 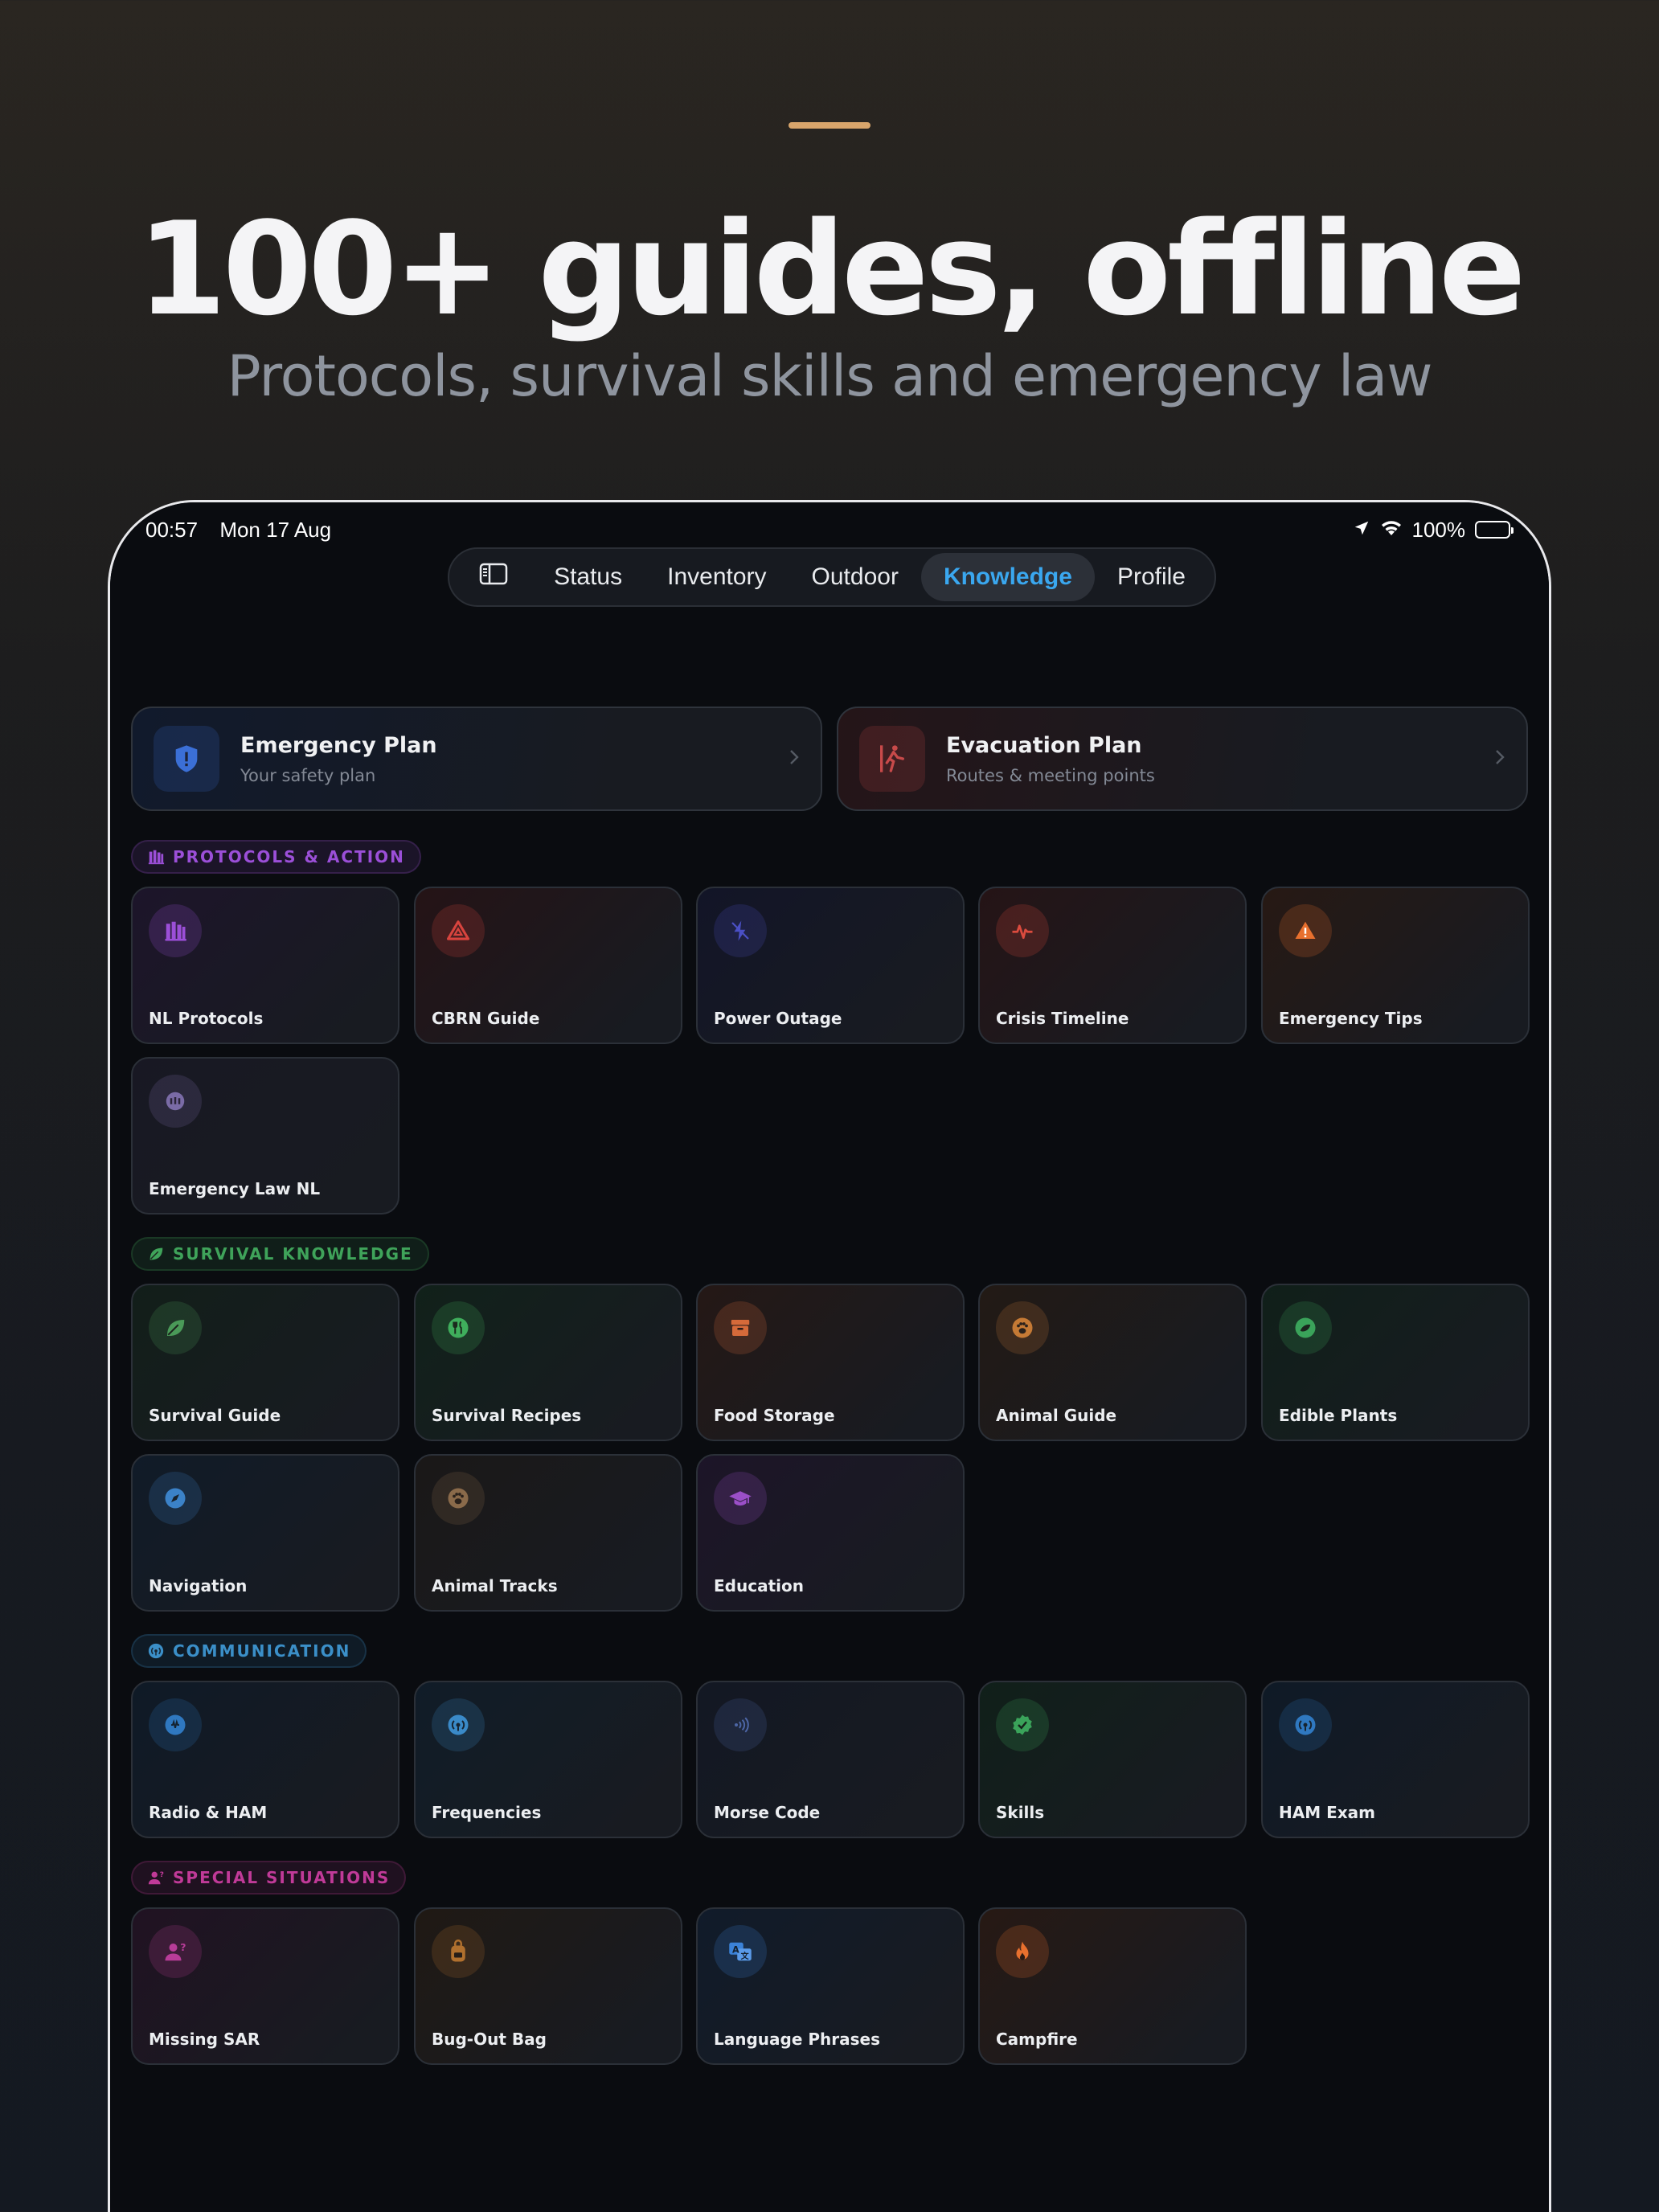 I want to click on verified-badge-icon, so click(x=1022, y=1724).